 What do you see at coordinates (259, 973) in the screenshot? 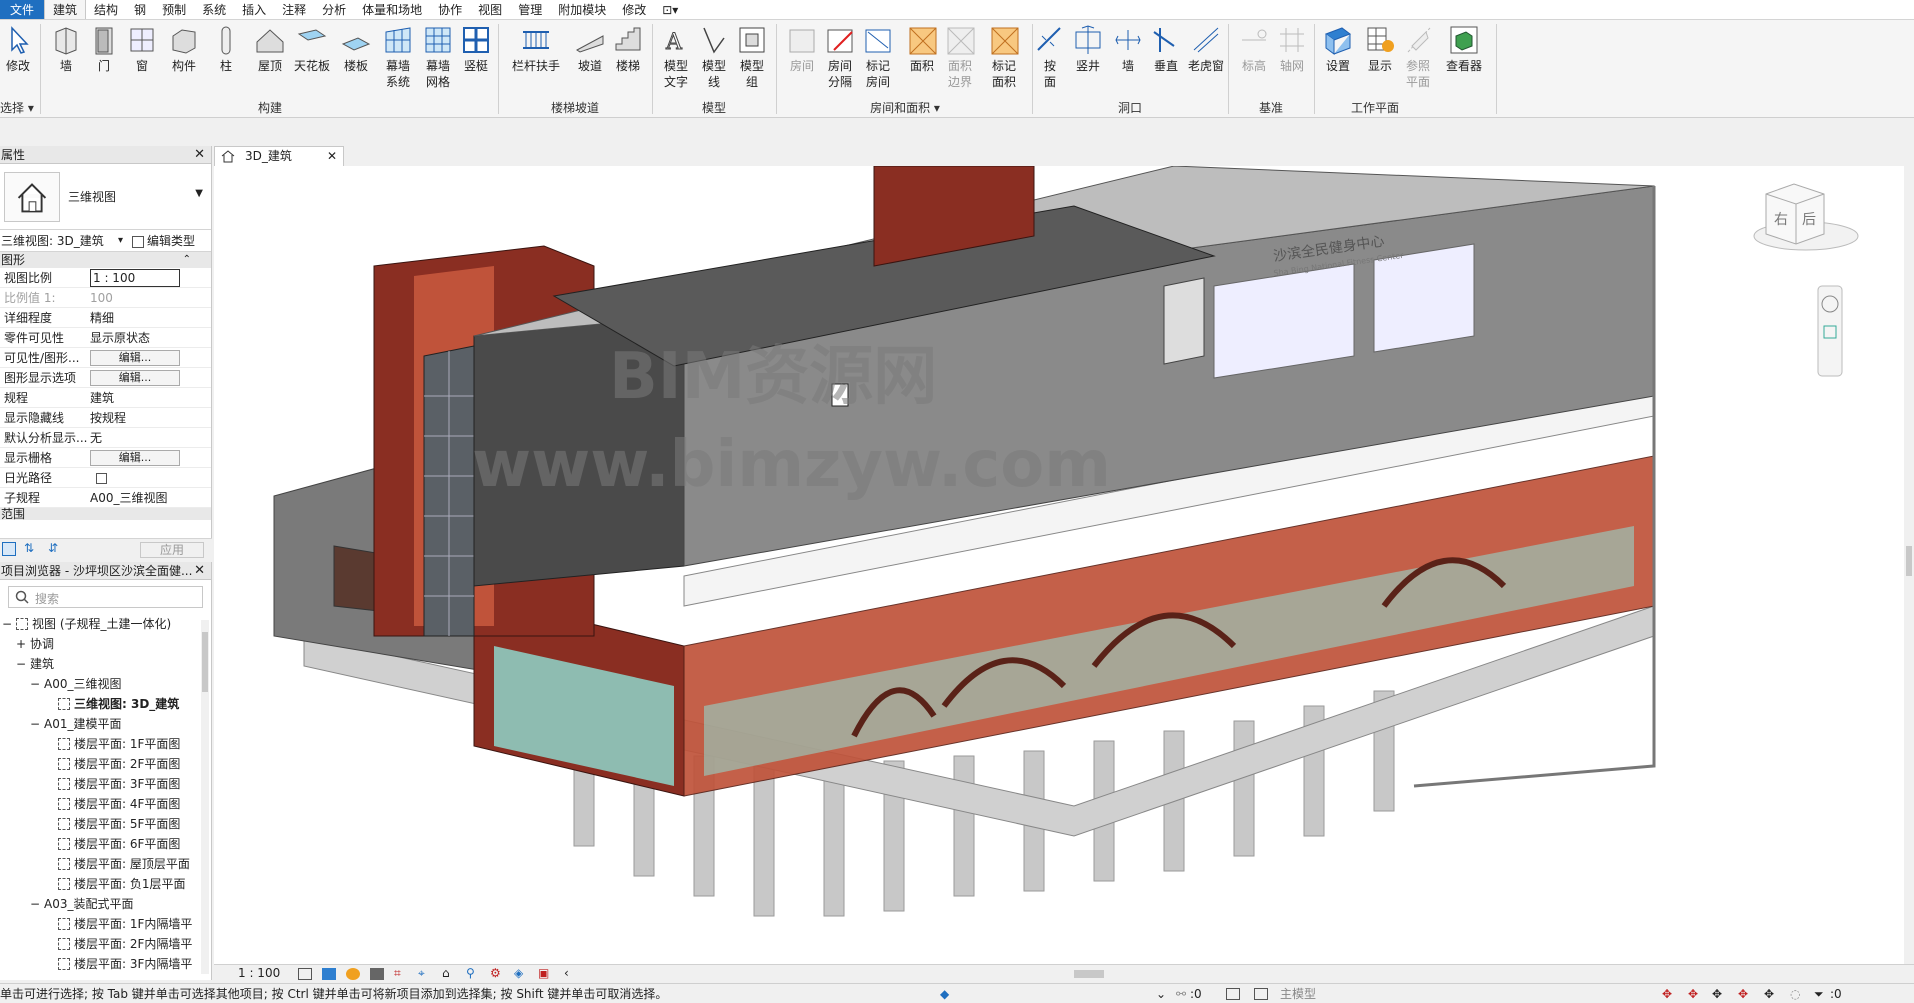
I see `view-scale: 1 : 100` at bounding box center [259, 973].